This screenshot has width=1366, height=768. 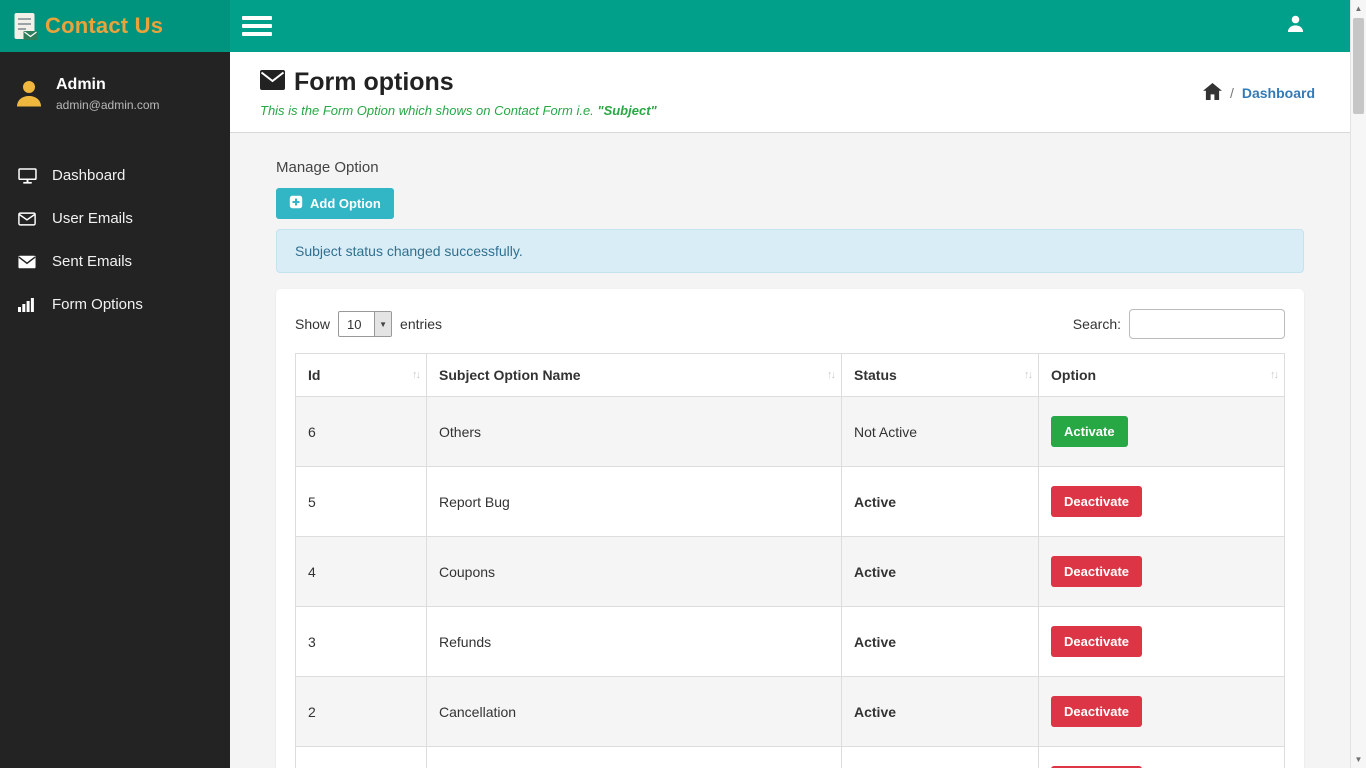 What do you see at coordinates (327, 167) in the screenshot?
I see `section-title: Manage Option` at bounding box center [327, 167].